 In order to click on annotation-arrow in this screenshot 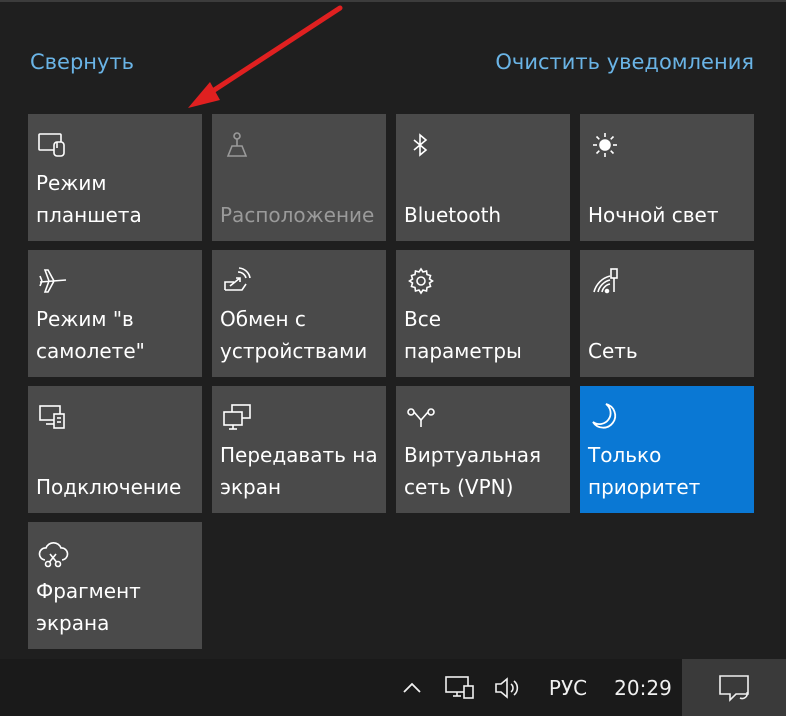, I will do `click(265, 56)`.